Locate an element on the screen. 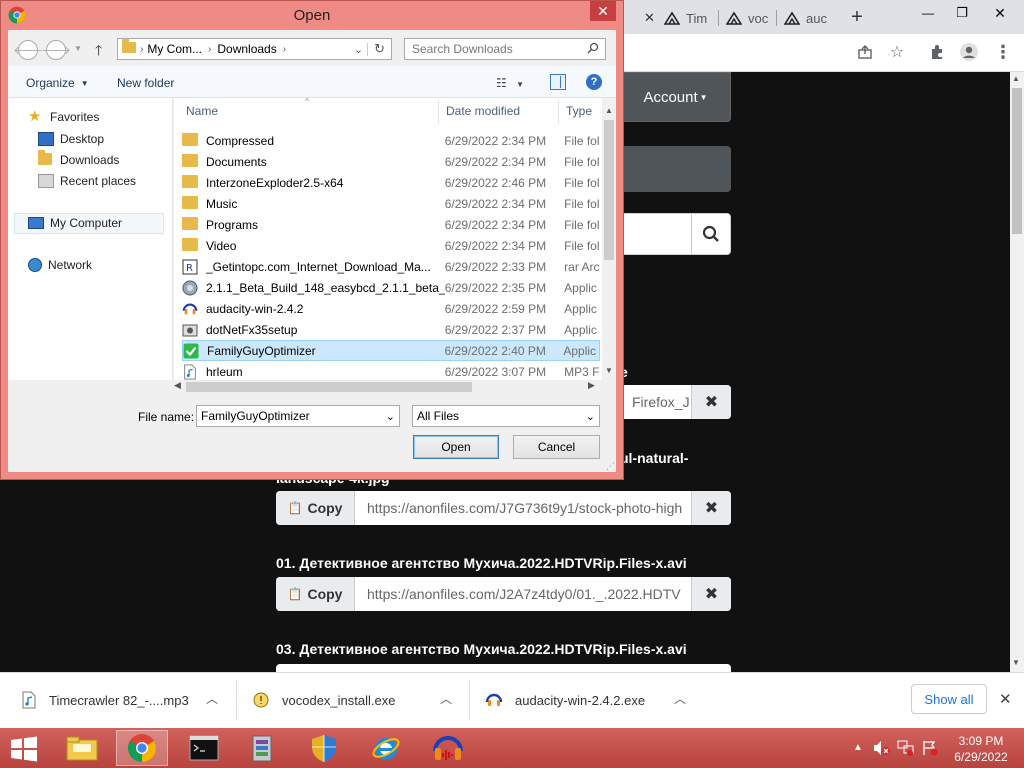 Image resolution: width=1024 pixels, height=768 pixels. column-header-type: Type is located at coordinates (579, 111).